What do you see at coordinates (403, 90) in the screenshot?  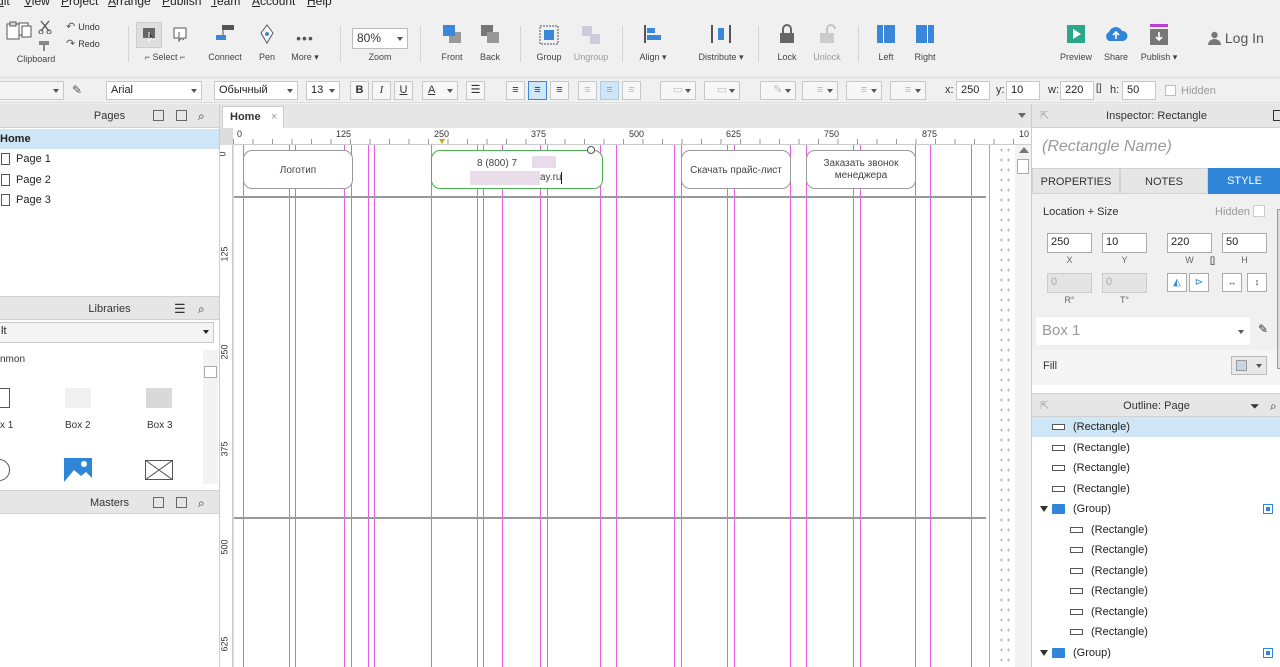 I see `underline-button: U` at bounding box center [403, 90].